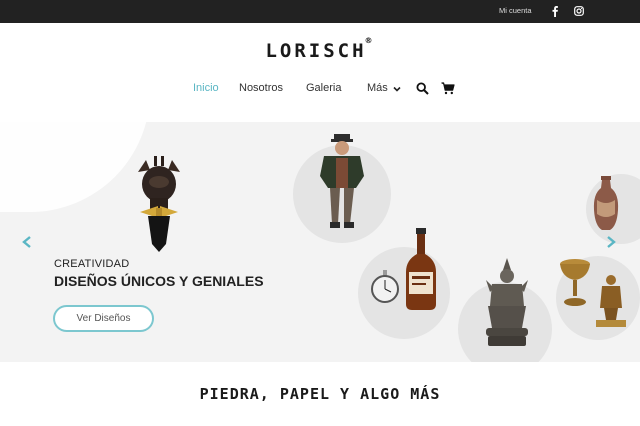 The image size is (640, 426). I want to click on chalice-image, so click(575, 282).